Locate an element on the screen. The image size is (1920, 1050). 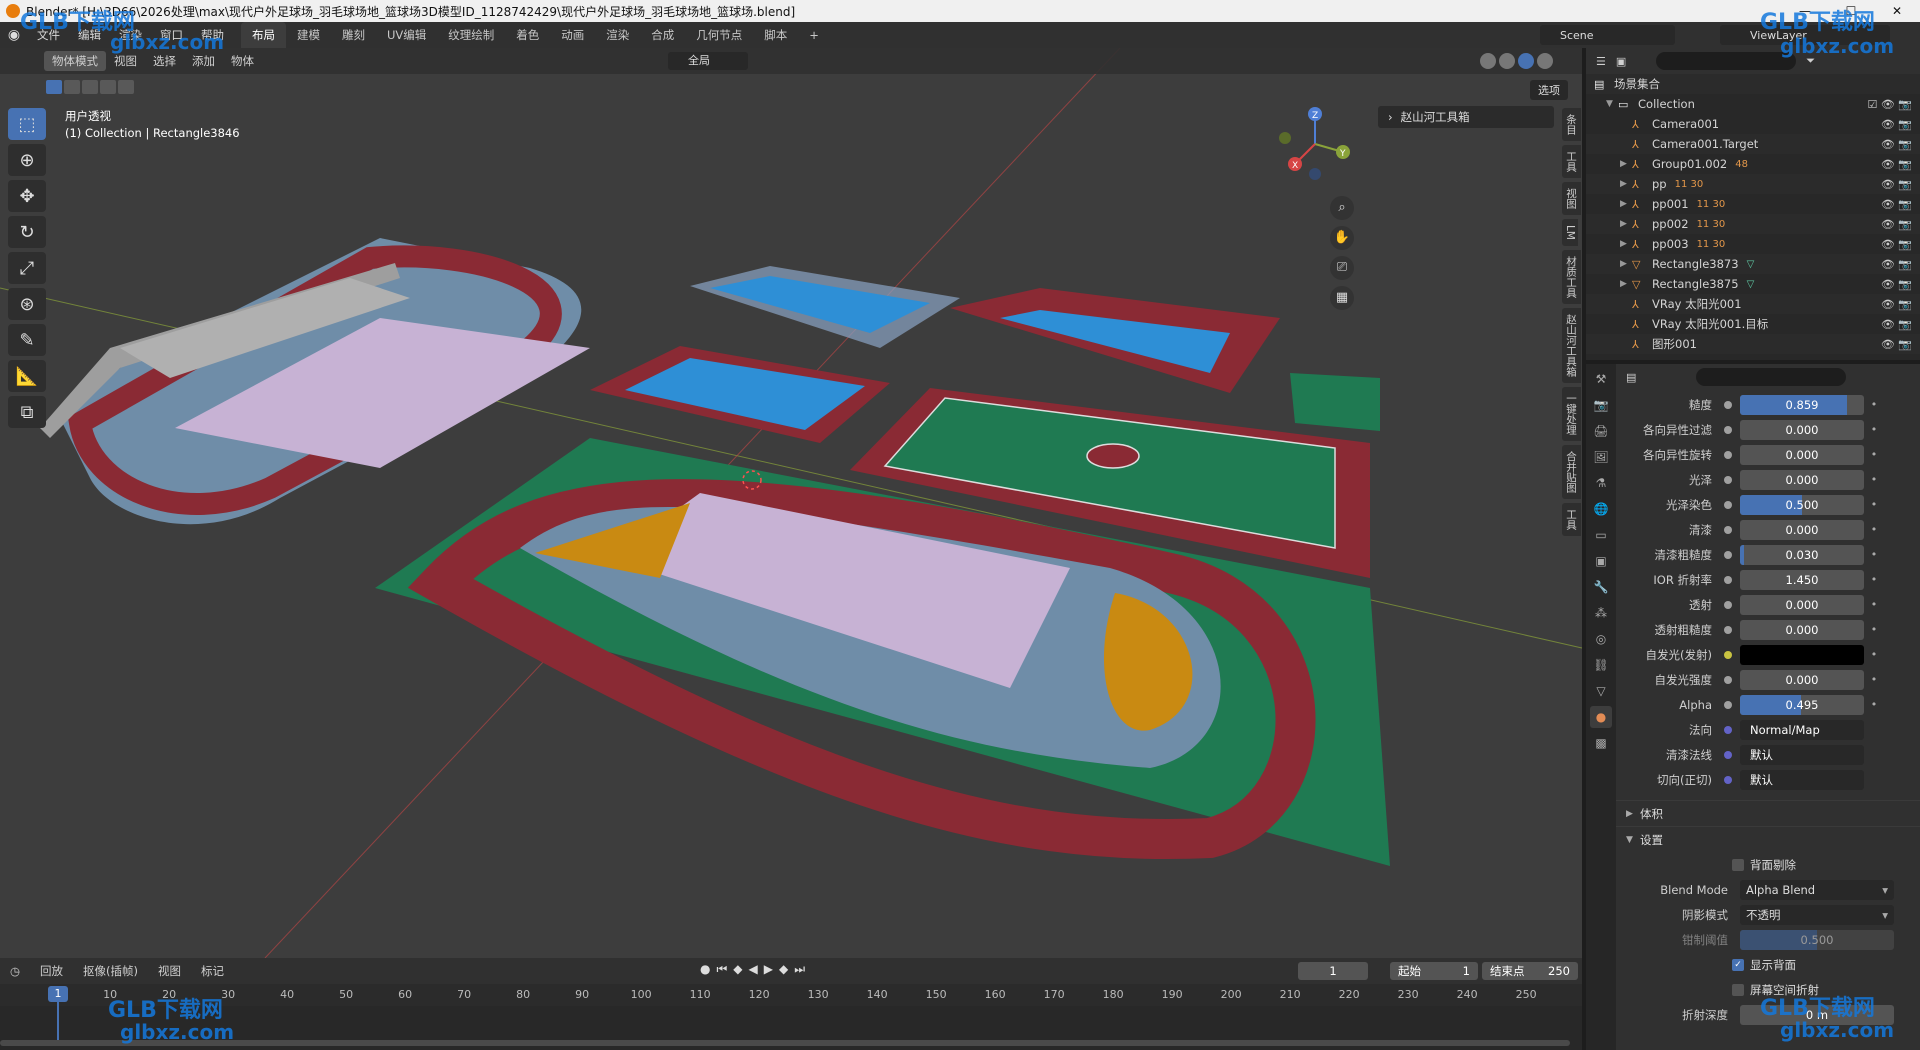
tab-geometry-nodes: 几何节点 is located at coordinates (719, 35).